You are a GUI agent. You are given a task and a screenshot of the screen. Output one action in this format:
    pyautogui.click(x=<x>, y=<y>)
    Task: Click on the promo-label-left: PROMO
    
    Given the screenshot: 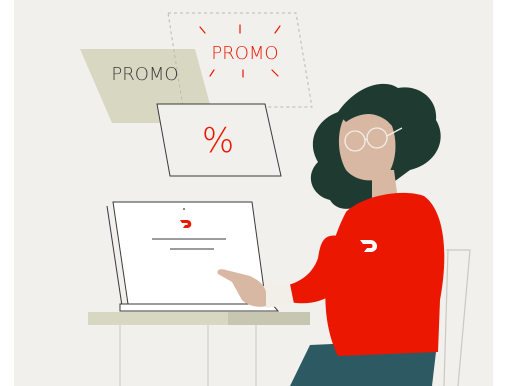 What is the action you would take?
    pyautogui.click(x=144, y=74)
    